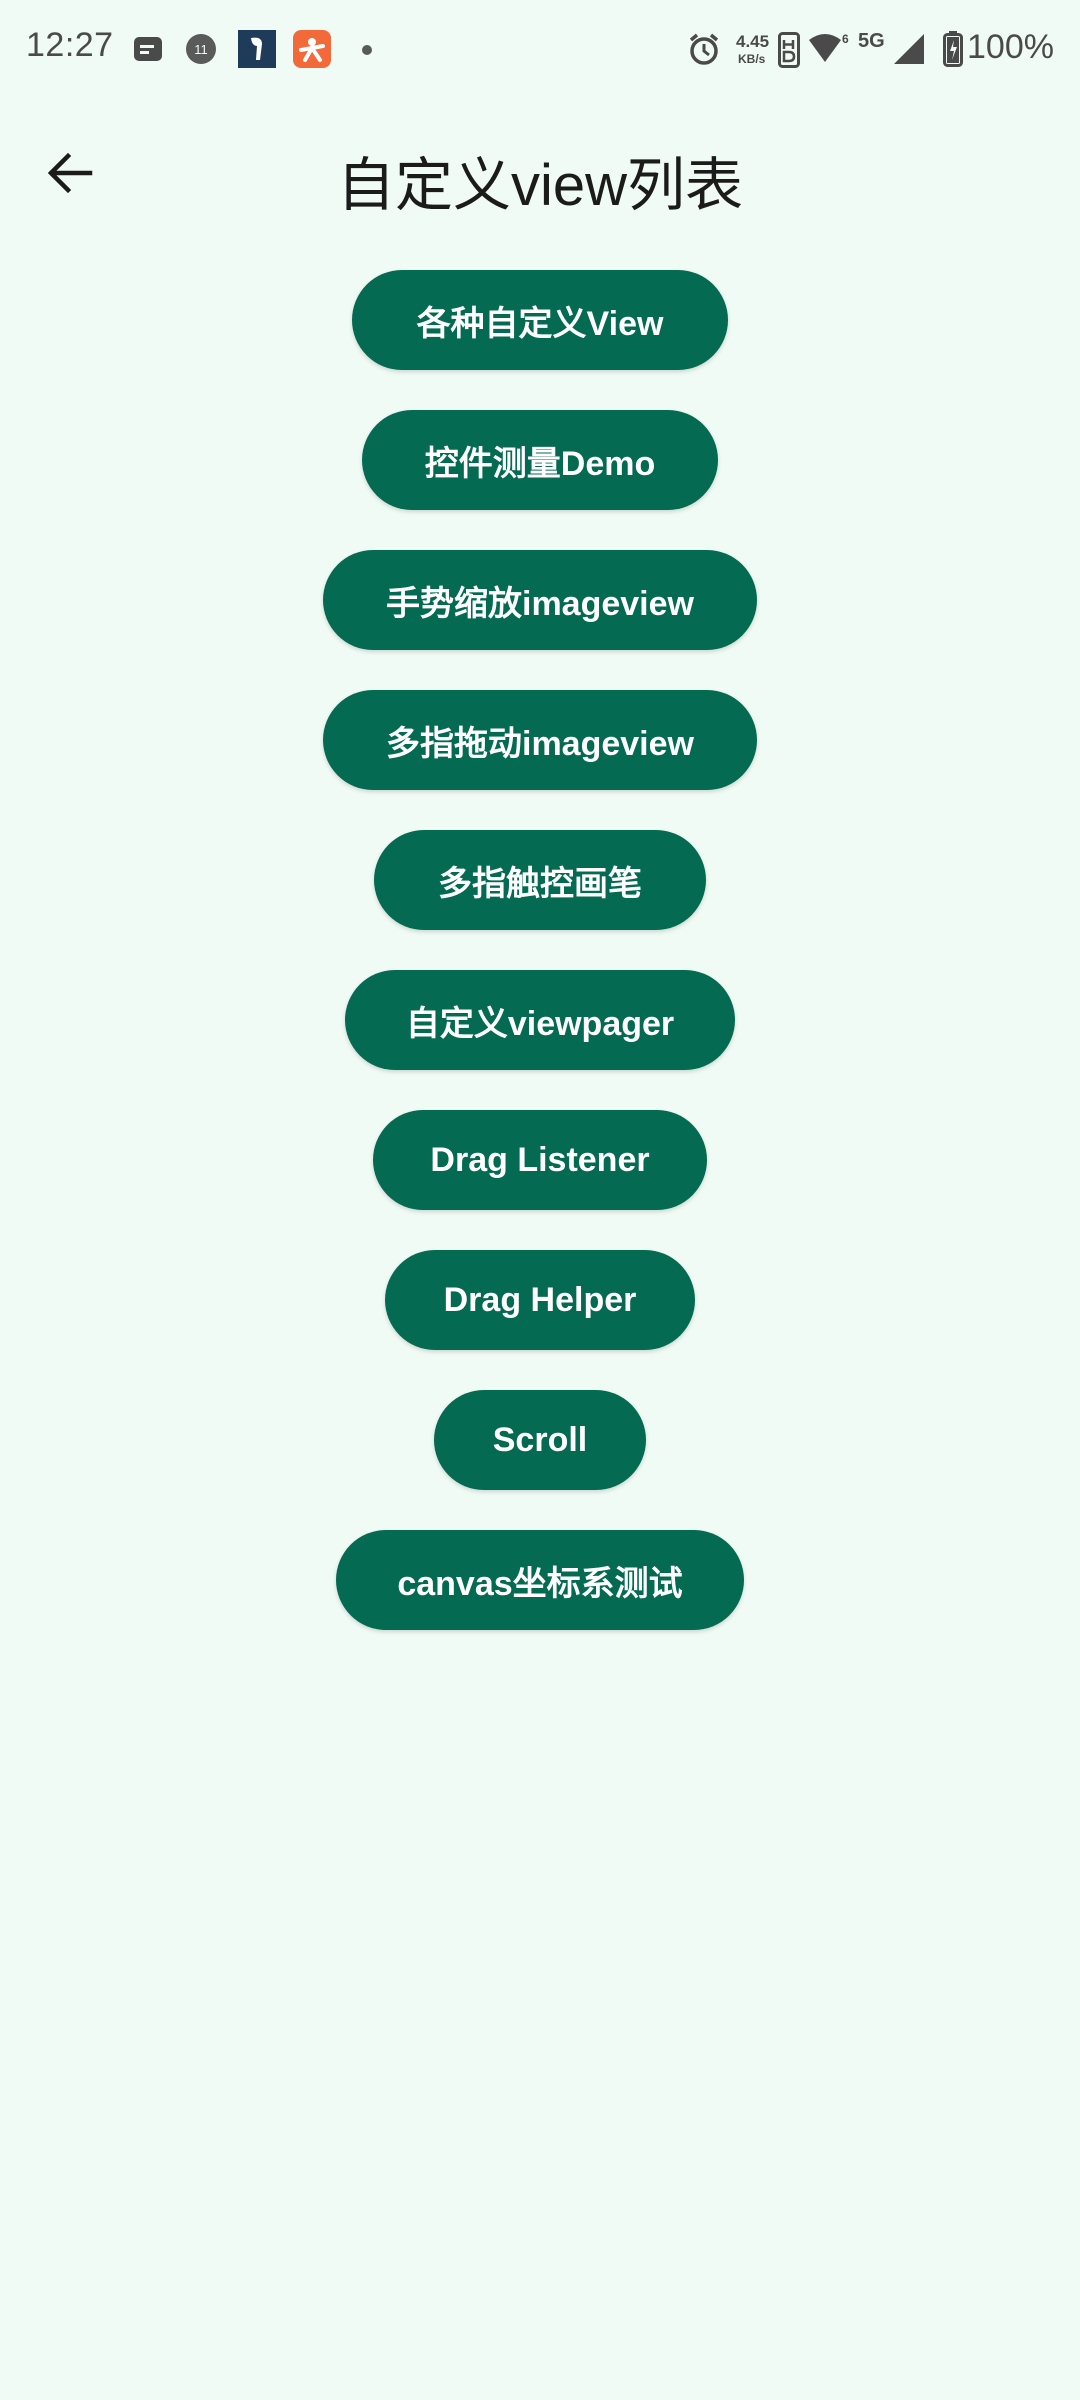 The height and width of the screenshot is (2400, 1080). I want to click on app-icon-orange, so click(312, 51).